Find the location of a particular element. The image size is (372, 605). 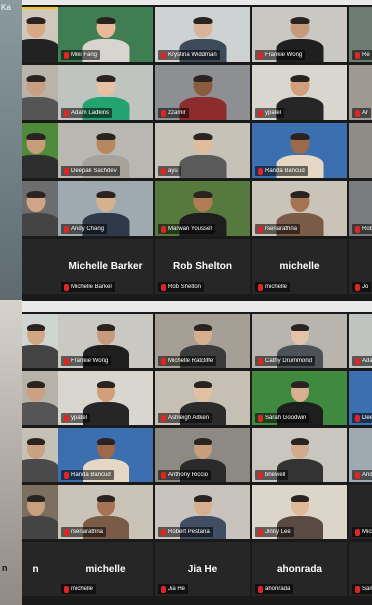

participant-name-tag: rsenarathna is located at coordinates (278, 229).